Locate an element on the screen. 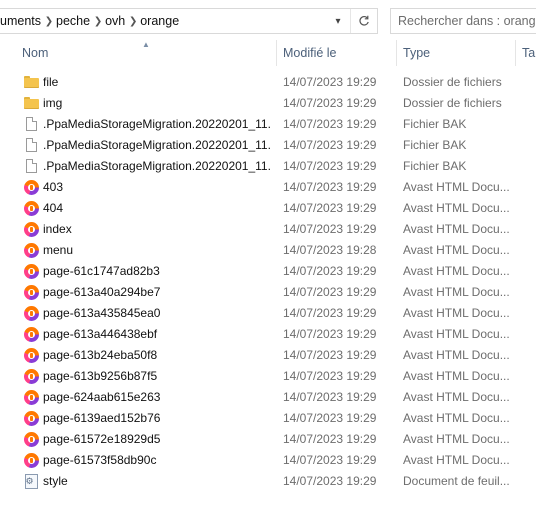 This screenshot has width=536, height=526. address-dropdown-button: ▾ is located at coordinates (338, 21).